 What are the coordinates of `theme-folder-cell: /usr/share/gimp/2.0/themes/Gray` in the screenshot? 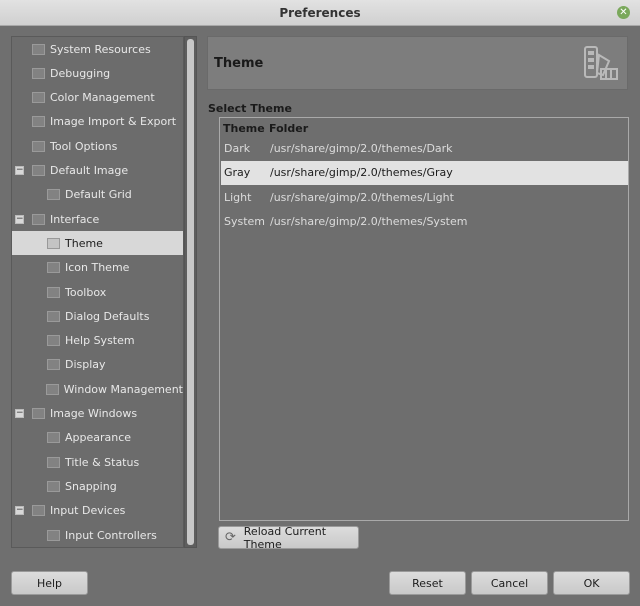 It's located at (361, 172).